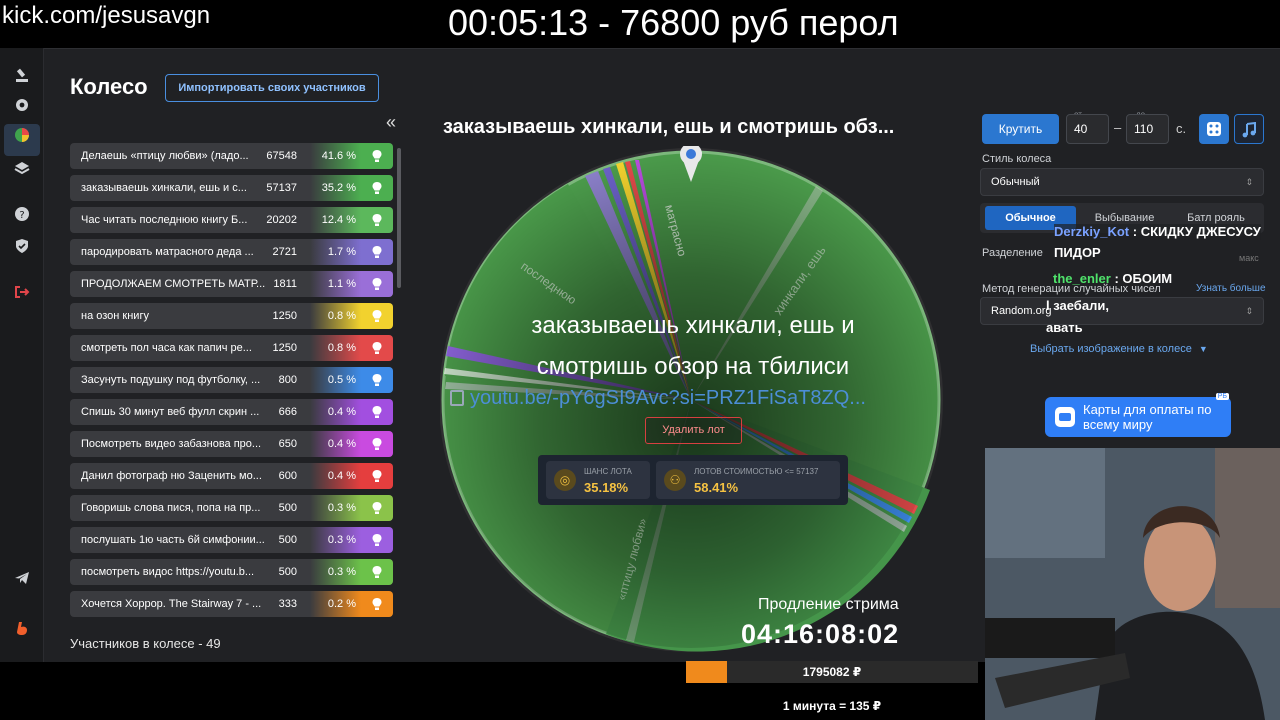  I want to click on max-label: макс, so click(1249, 258).